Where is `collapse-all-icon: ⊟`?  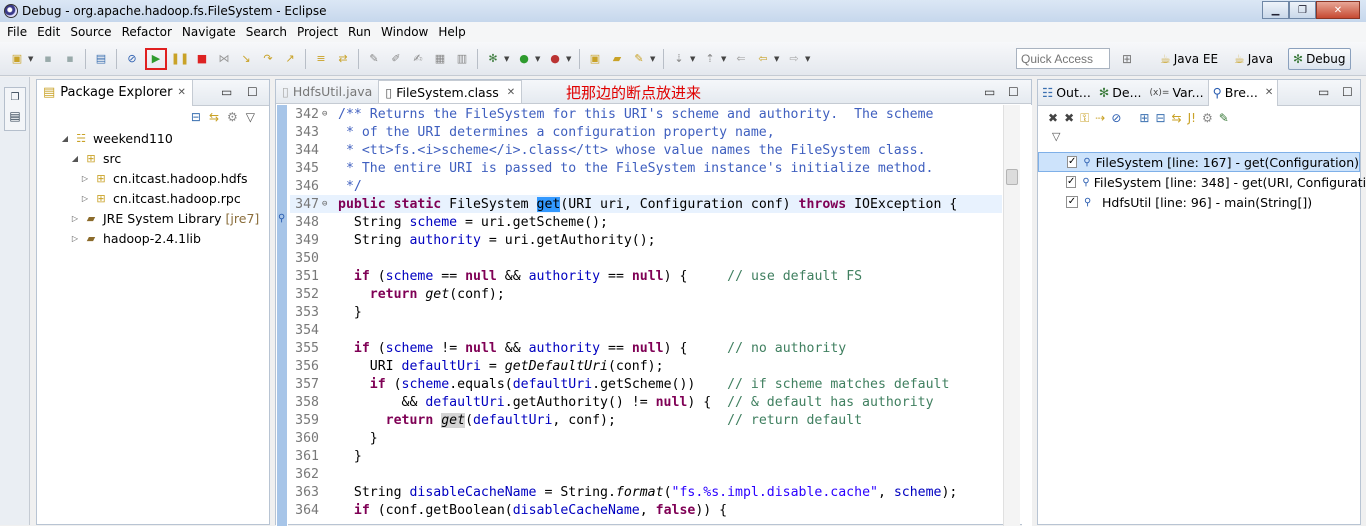 collapse-all-icon: ⊟ is located at coordinates (1160, 118).